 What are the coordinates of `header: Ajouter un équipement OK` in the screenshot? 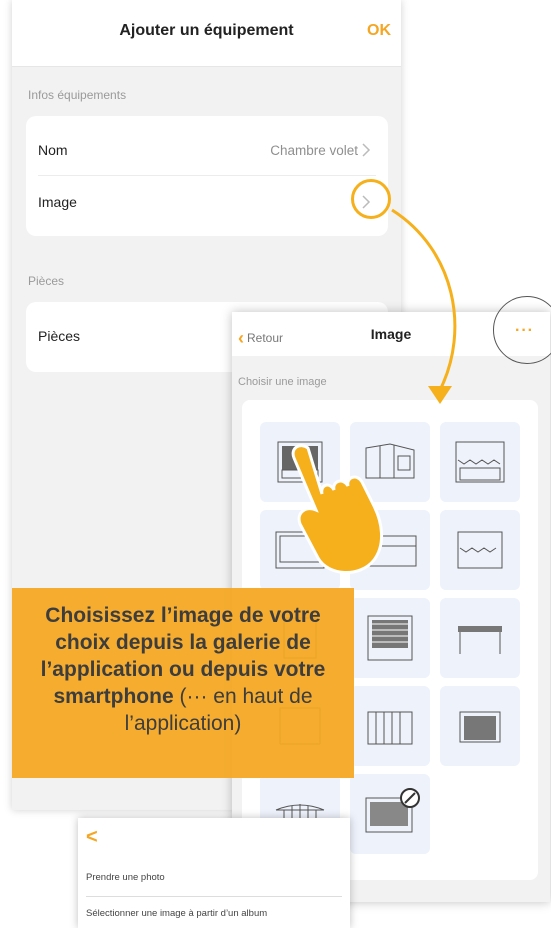 It's located at (206, 33).